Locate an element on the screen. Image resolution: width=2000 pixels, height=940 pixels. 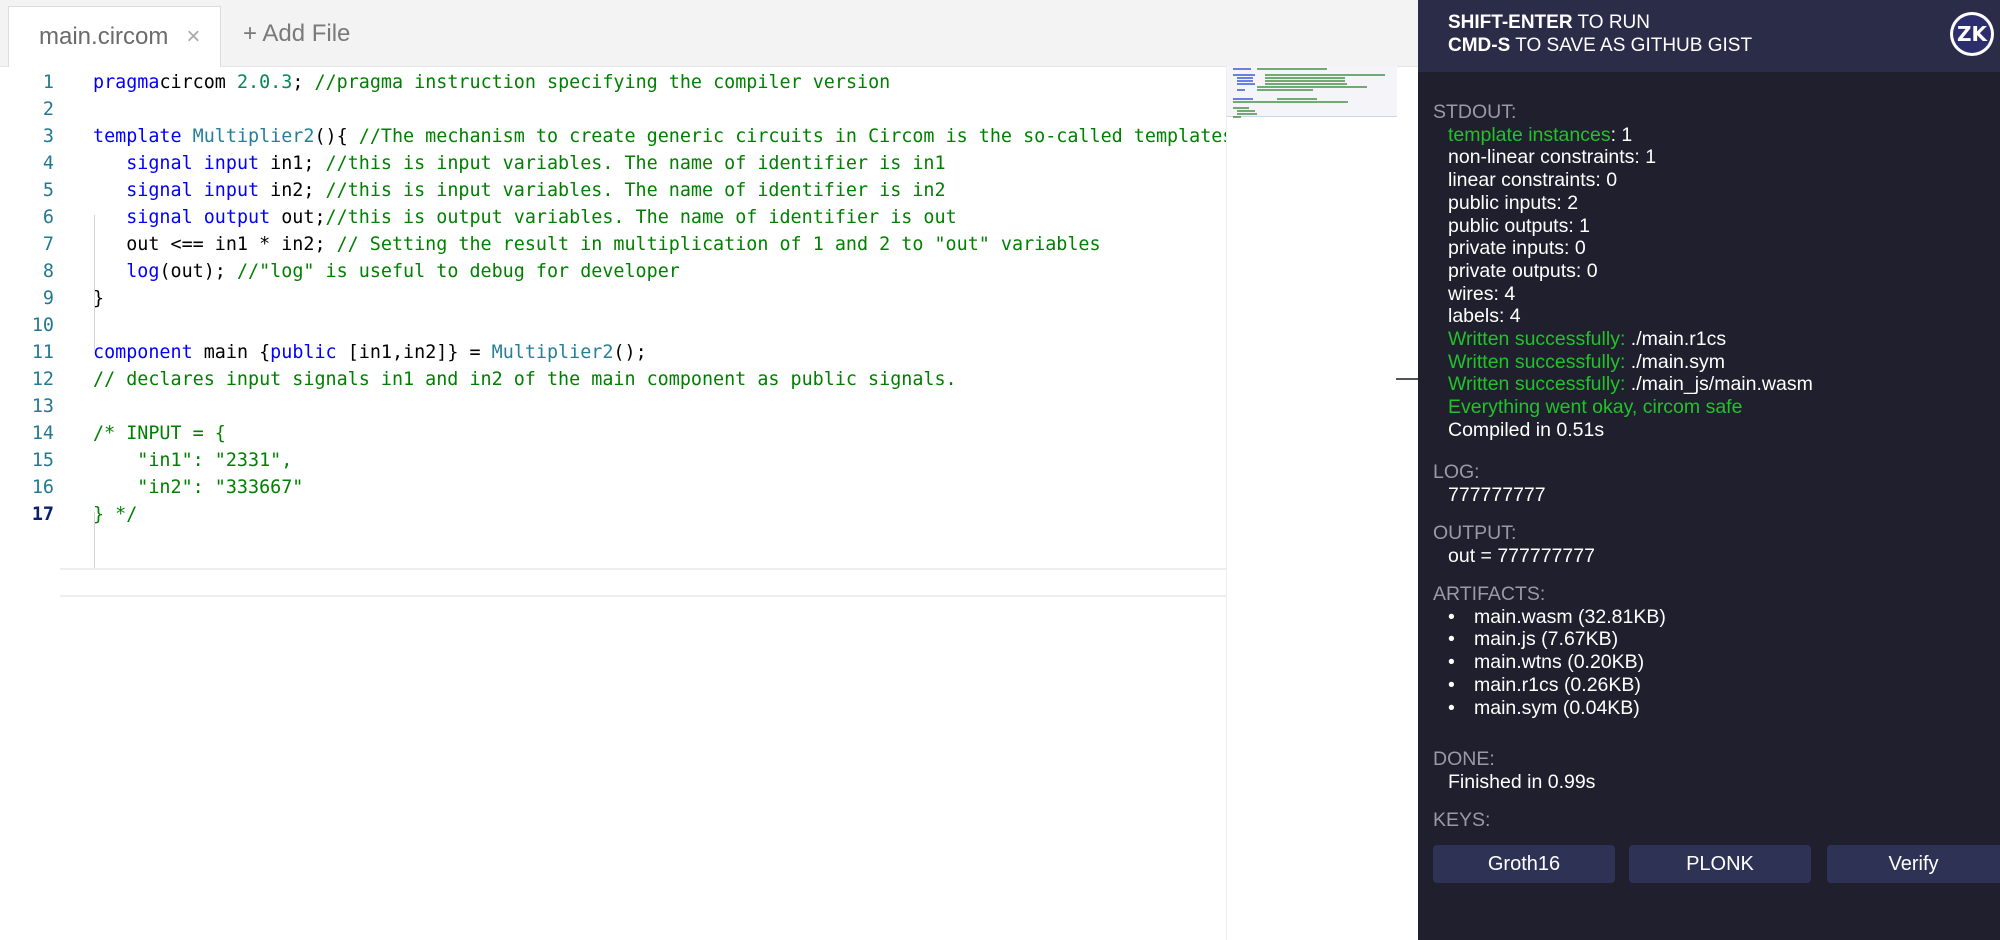
line-number: 4 is located at coordinates (48, 163).